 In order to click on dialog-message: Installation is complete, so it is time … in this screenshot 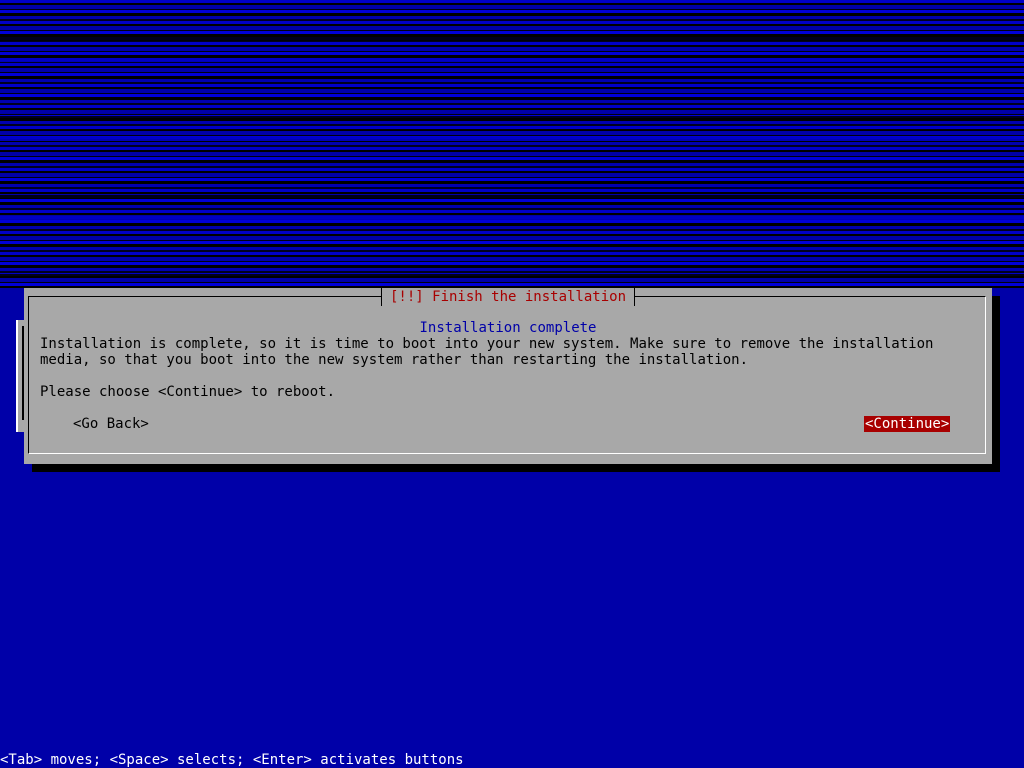, I will do `click(491, 352)`.